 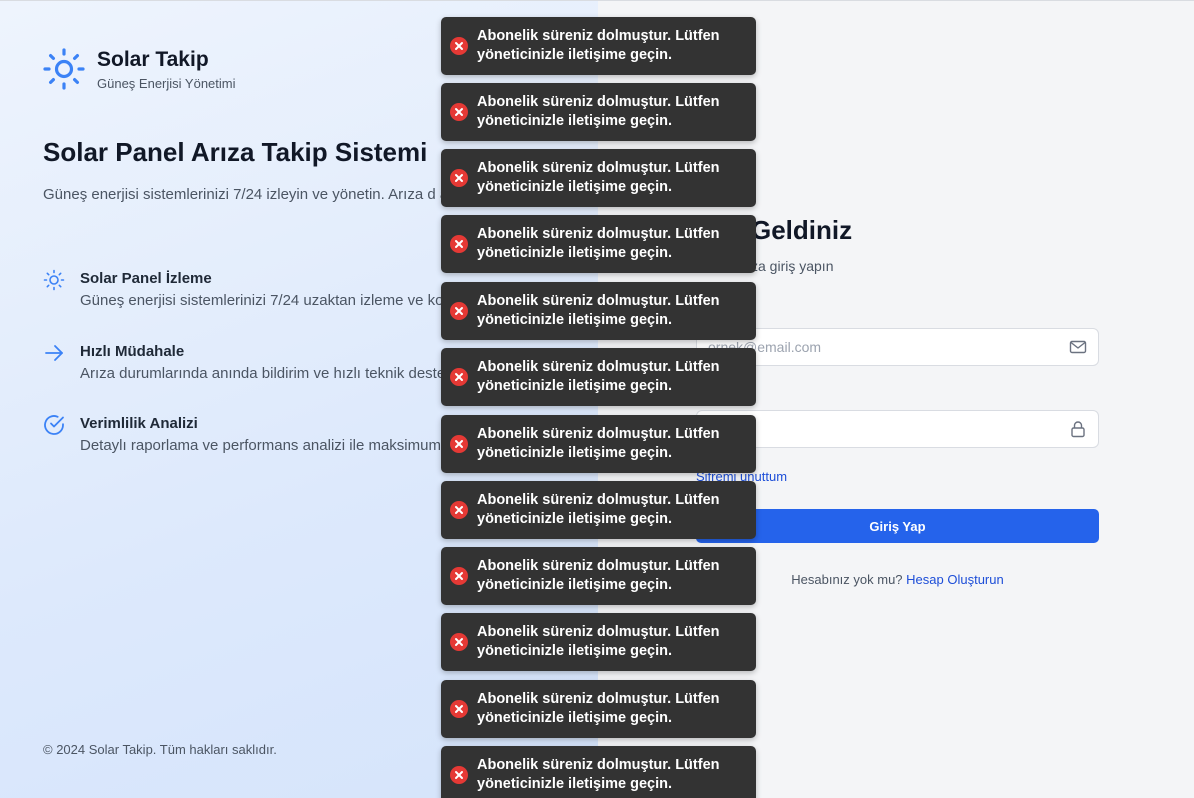 I want to click on feature-title: Solar Panel İzleme, so click(x=146, y=278).